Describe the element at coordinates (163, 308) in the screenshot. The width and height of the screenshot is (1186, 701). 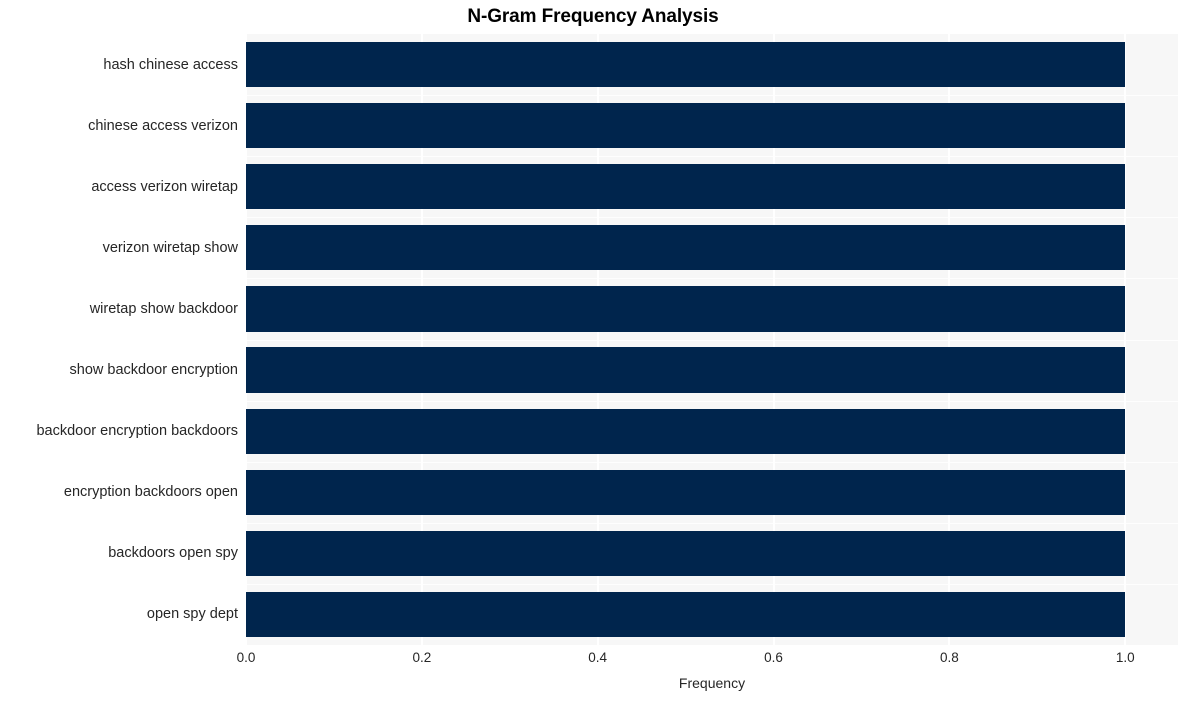
I see `y-axis-tick-label: wiretap show backdoor` at that location.